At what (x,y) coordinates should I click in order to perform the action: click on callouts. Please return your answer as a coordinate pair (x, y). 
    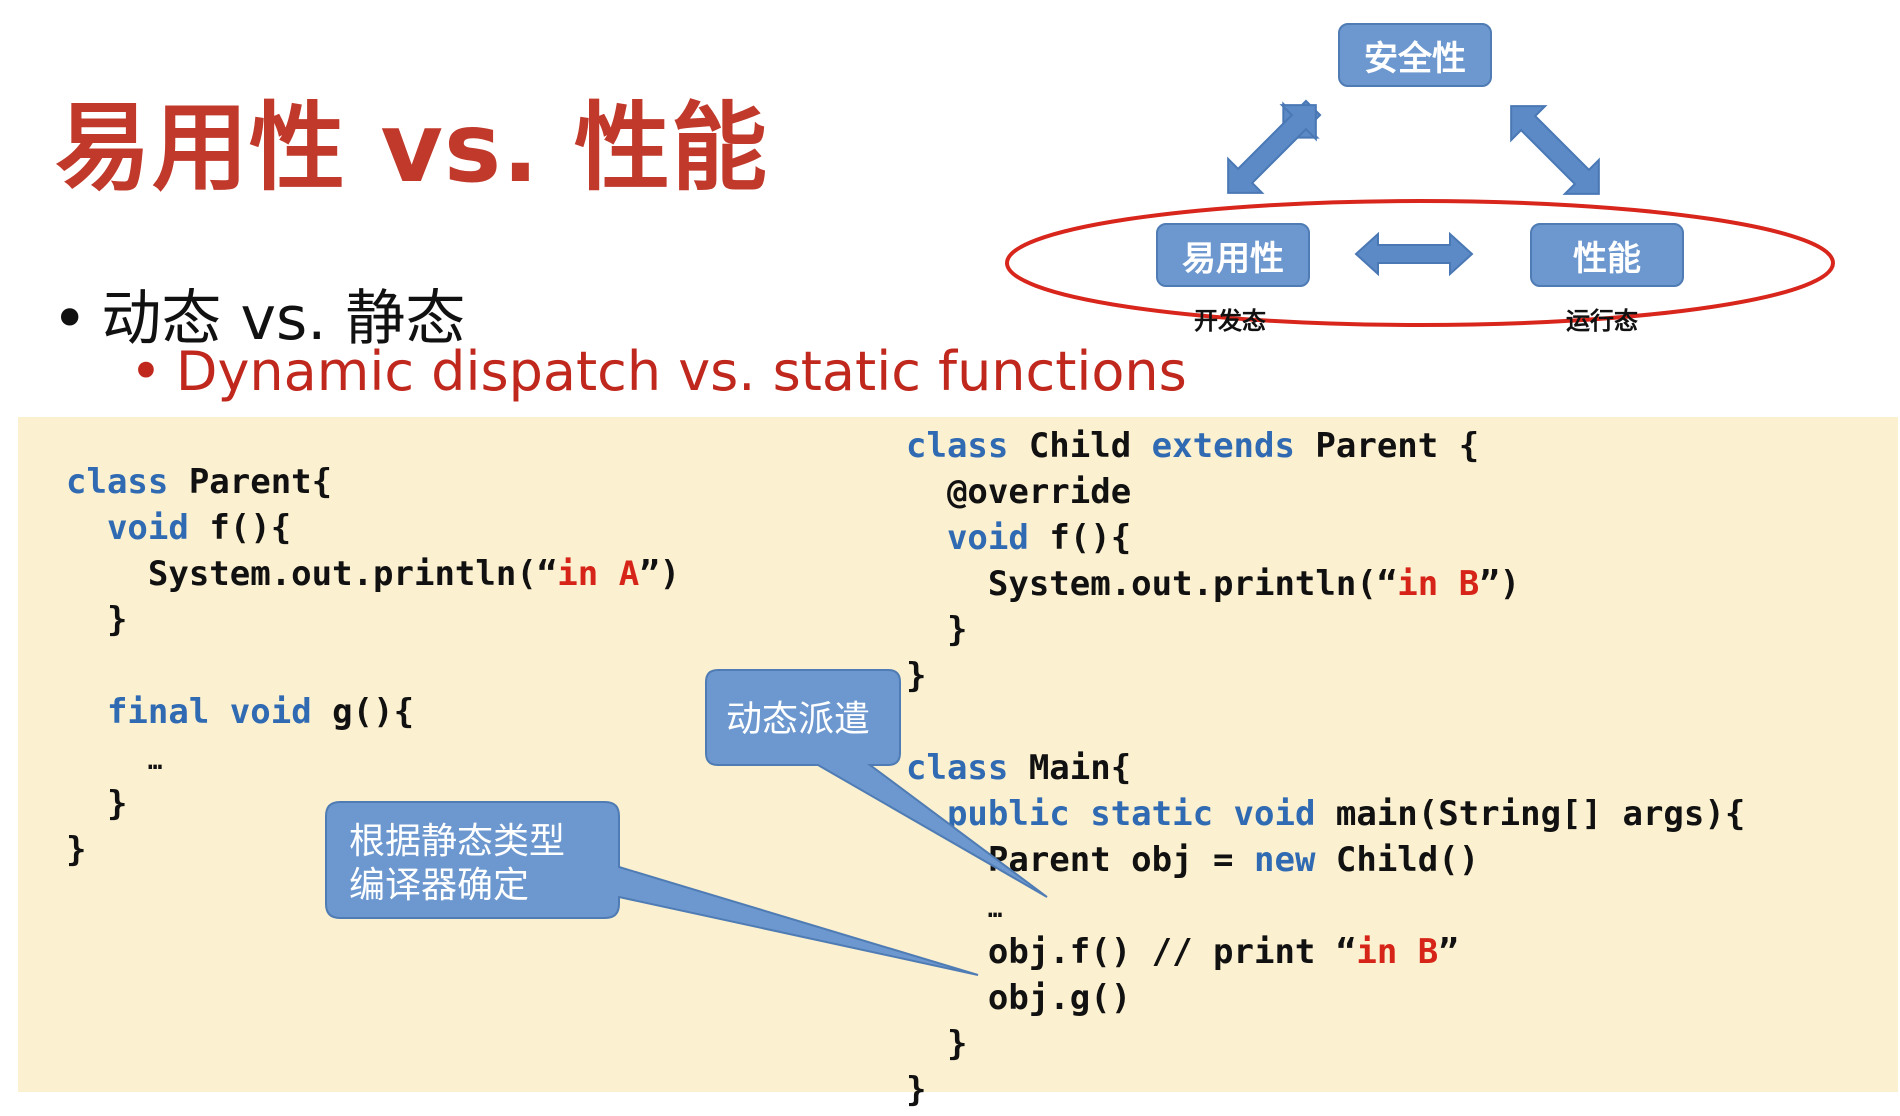
    Looking at the image, I should click on (686, 822).